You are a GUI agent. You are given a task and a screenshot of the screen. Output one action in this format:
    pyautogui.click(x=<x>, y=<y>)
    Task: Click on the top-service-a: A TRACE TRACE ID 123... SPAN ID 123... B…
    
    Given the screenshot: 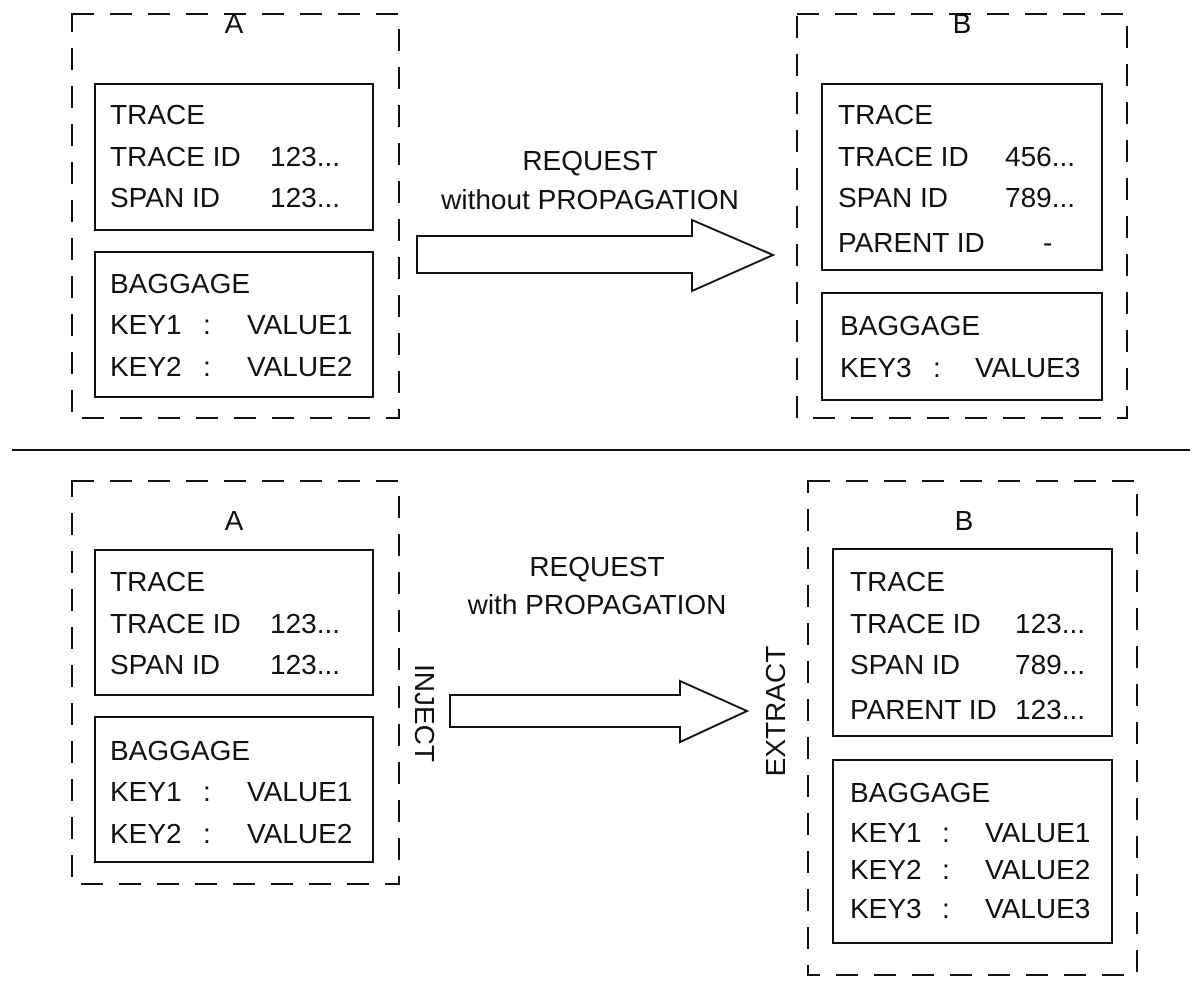 What is the action you would take?
    pyautogui.click(x=235, y=213)
    